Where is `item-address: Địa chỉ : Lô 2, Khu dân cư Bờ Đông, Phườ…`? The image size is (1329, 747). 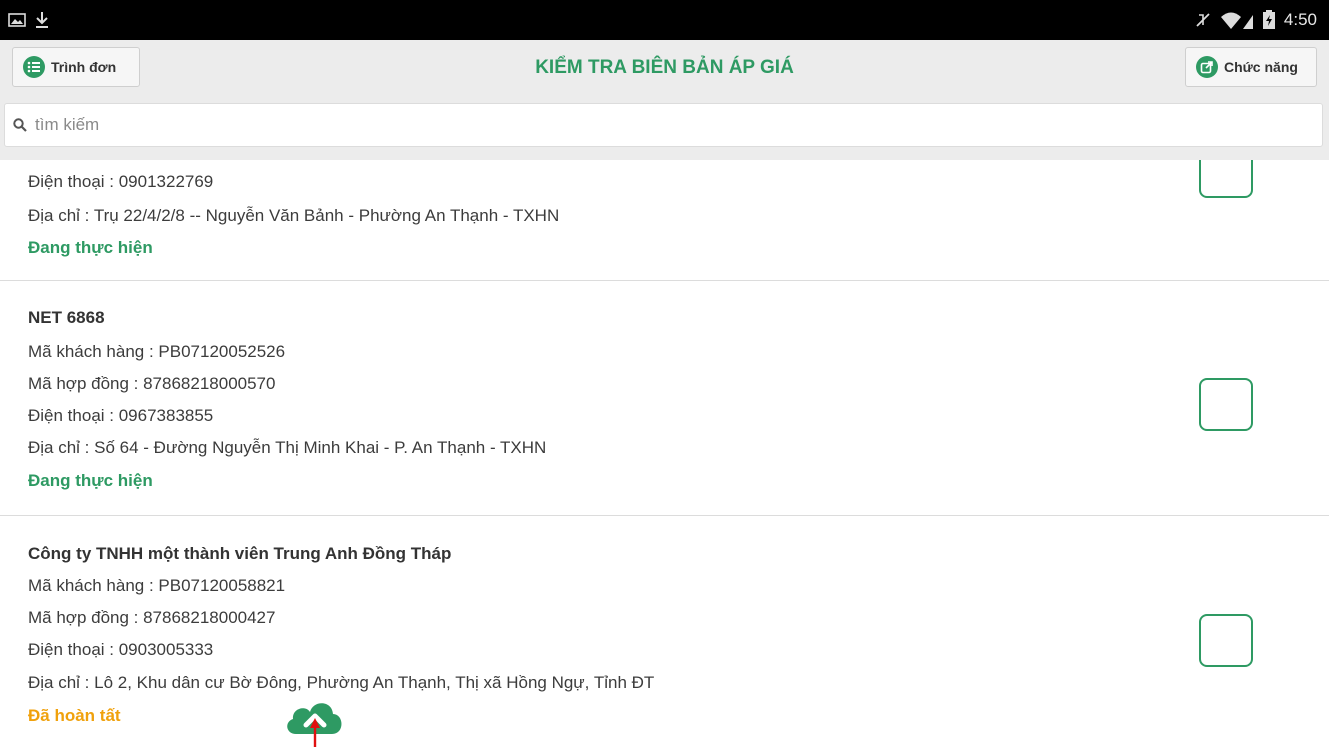
item-address: Địa chỉ : Lô 2, Khu dân cư Bờ Đông, Phườ… is located at coordinates (341, 682).